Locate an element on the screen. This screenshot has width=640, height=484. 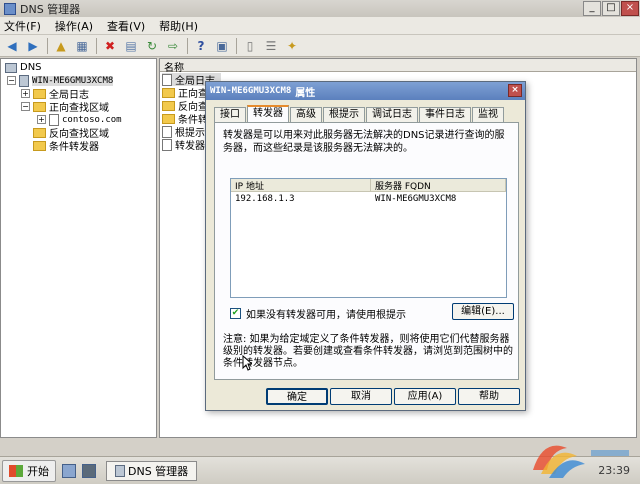
ok-button: 确定 is located at coordinates (297, 396).